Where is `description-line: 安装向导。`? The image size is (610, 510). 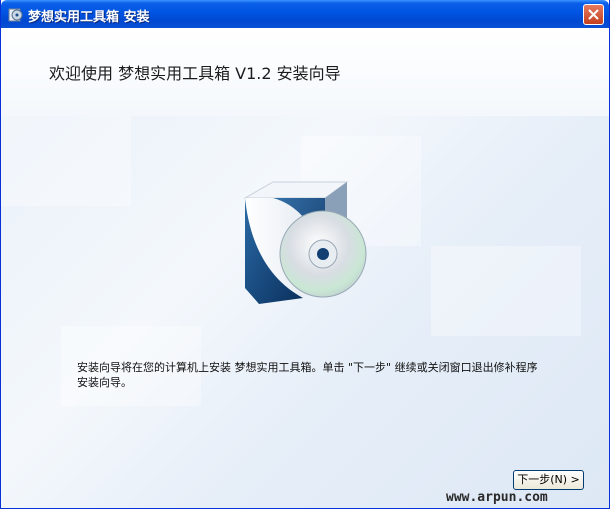 description-line: 安装向导。 is located at coordinates (104, 382).